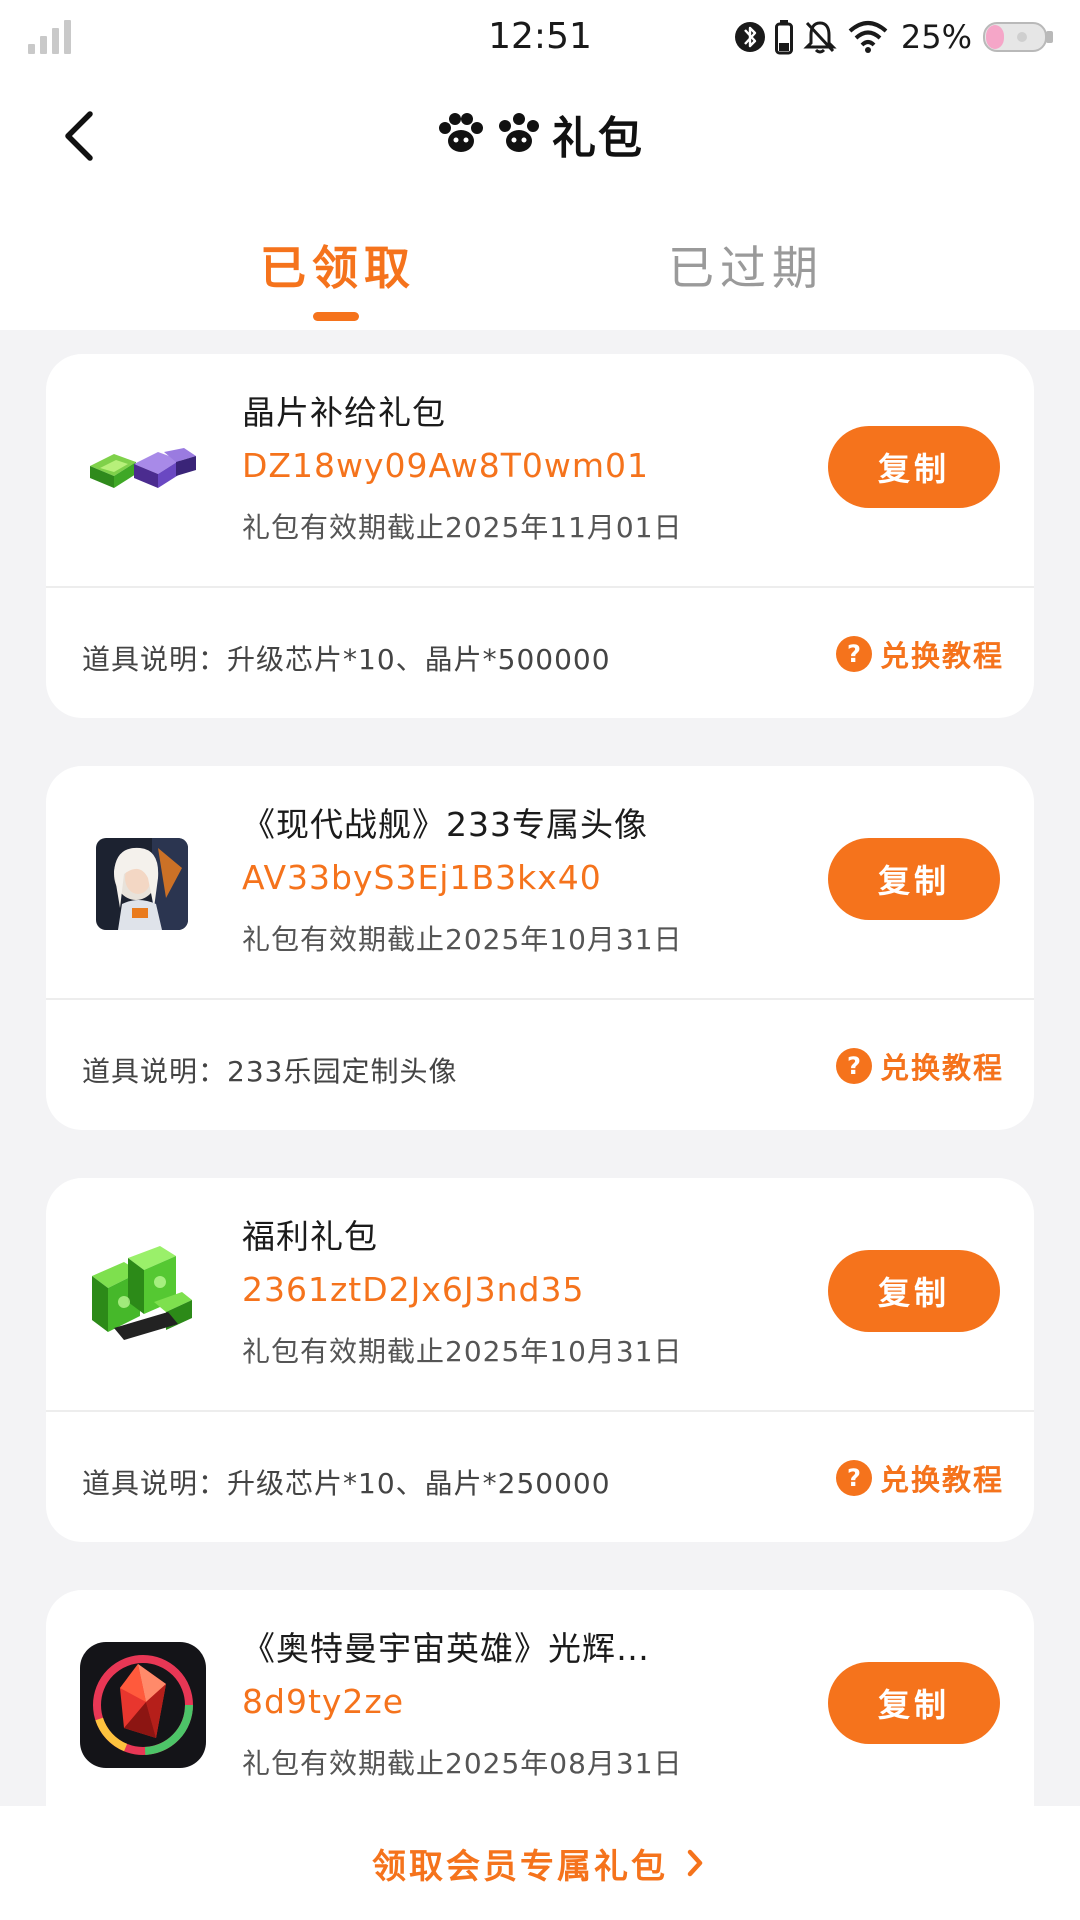  I want to click on cat-battery-icon, so click(1018, 37).